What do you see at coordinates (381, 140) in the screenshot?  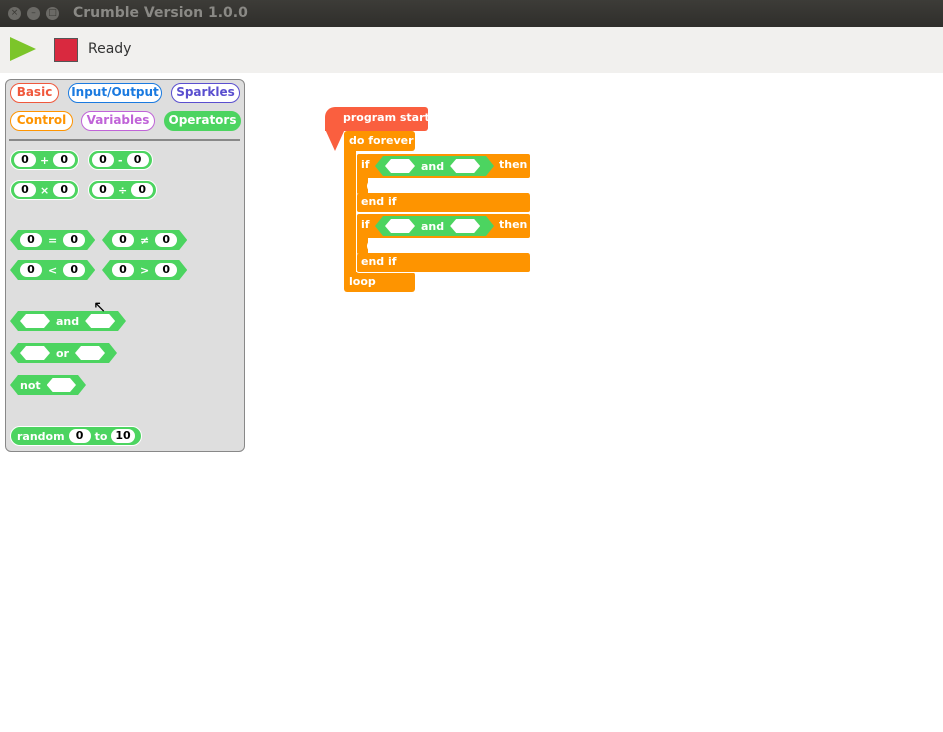 I see `do-forever-label: do forever` at bounding box center [381, 140].